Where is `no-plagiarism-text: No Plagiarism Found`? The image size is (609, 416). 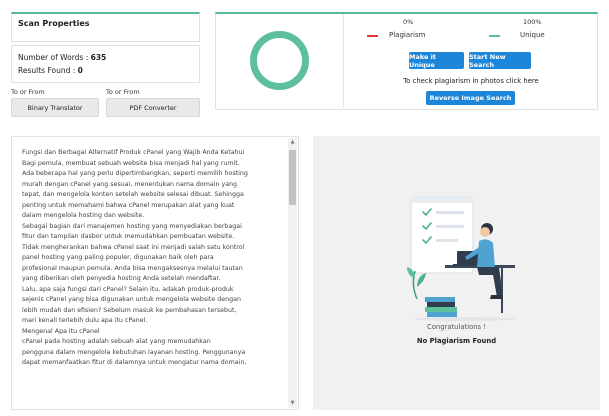 no-plagiarism-text: No Plagiarism Found is located at coordinates (456, 341).